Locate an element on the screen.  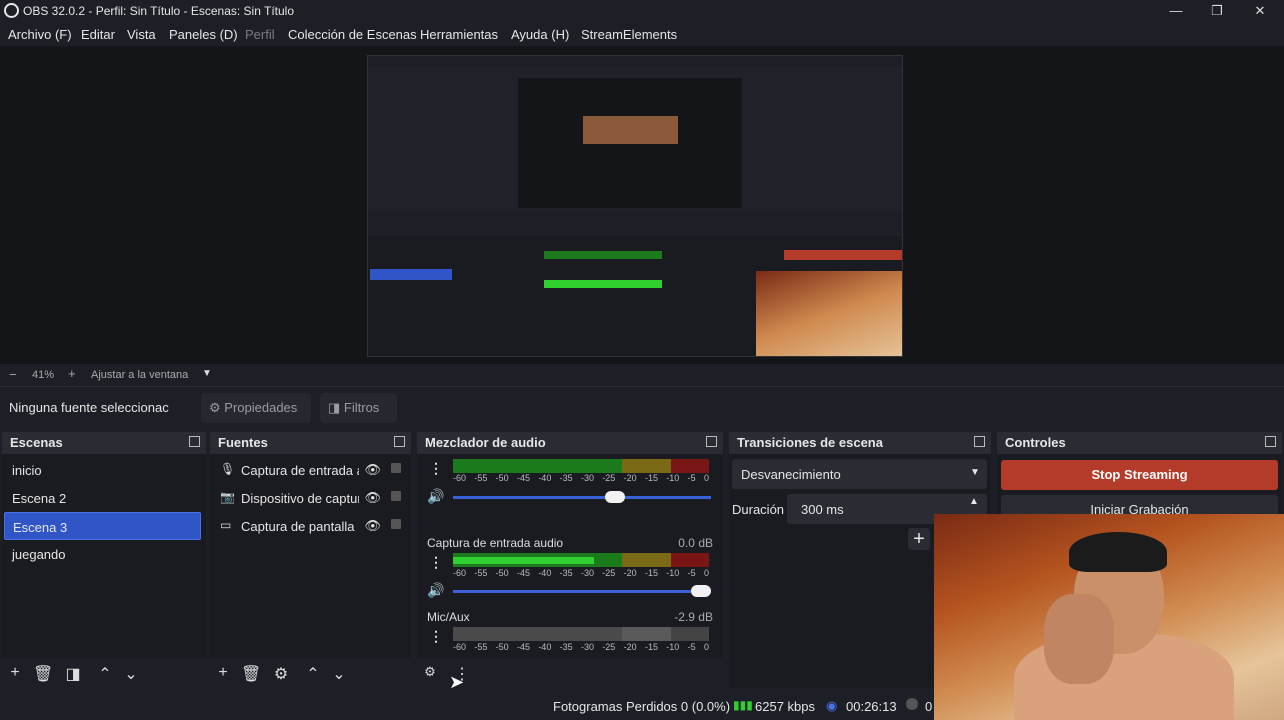
scene-item: Escena 2 is located at coordinates (102, 498).